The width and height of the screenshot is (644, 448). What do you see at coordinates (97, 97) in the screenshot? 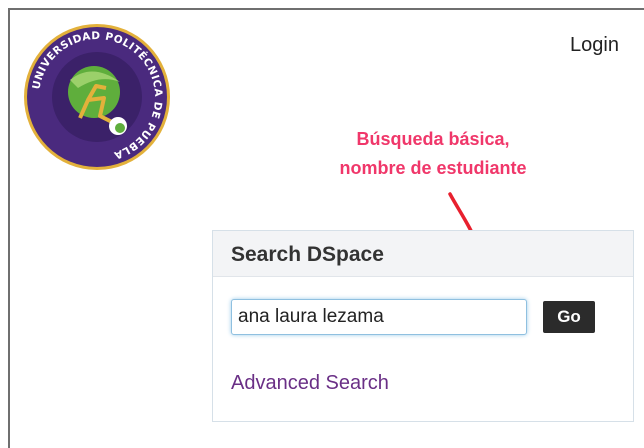
I see `university-logo: UNIVERSIDAD POLITÉCNICA DE PUEBLA` at bounding box center [97, 97].